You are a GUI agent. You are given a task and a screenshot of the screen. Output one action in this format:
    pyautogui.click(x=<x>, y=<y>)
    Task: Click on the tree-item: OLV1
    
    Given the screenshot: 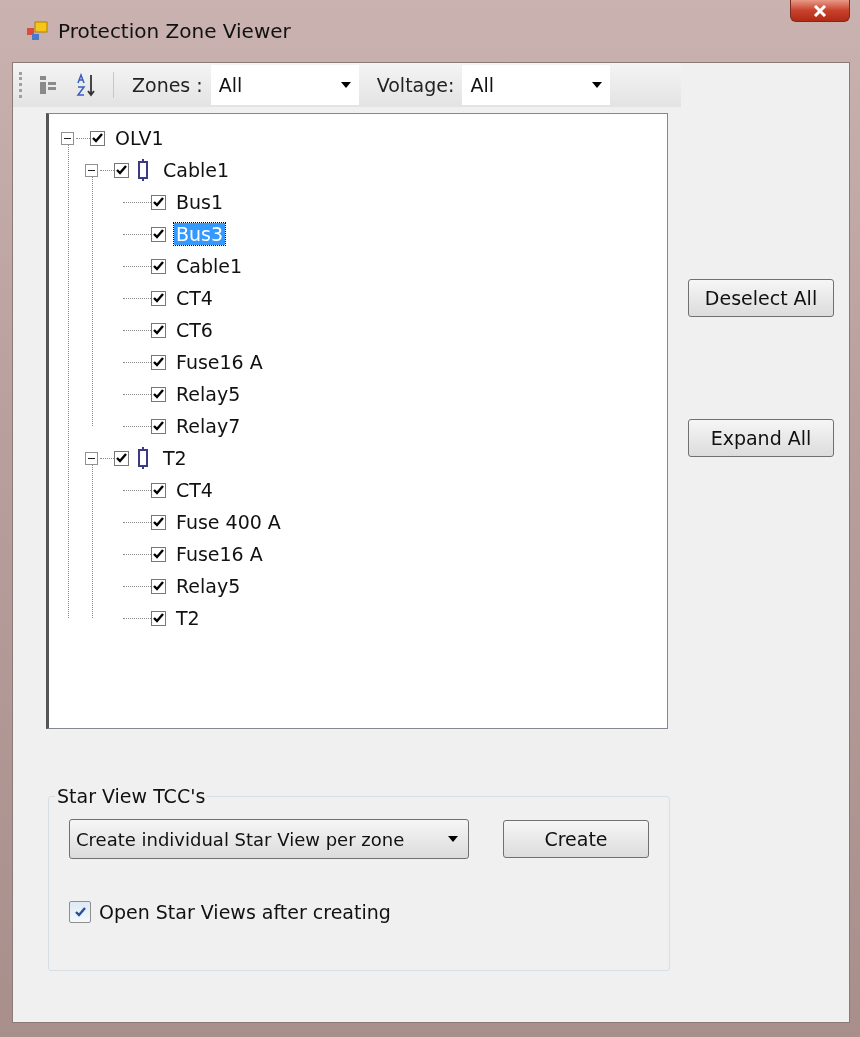 What is the action you would take?
    pyautogui.click(x=139, y=138)
    